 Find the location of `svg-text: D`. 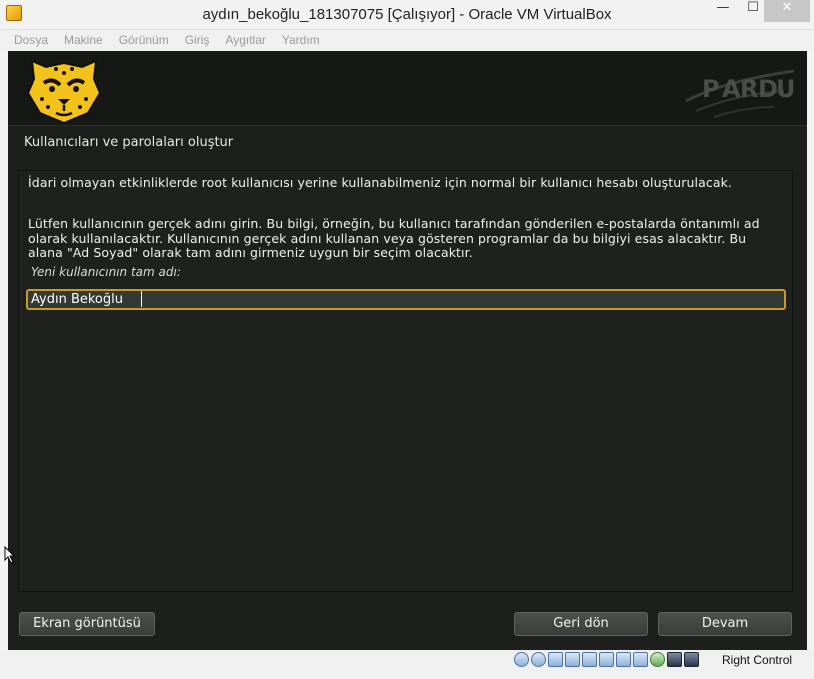

svg-text: D is located at coordinates (768, 89).